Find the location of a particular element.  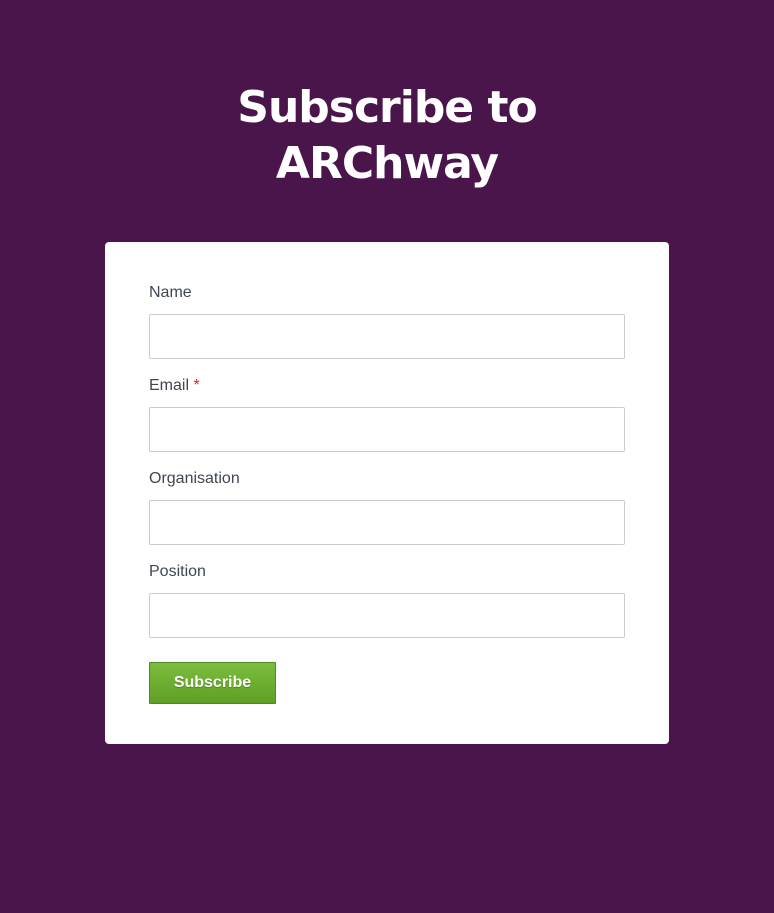

name-input is located at coordinates (387, 336).